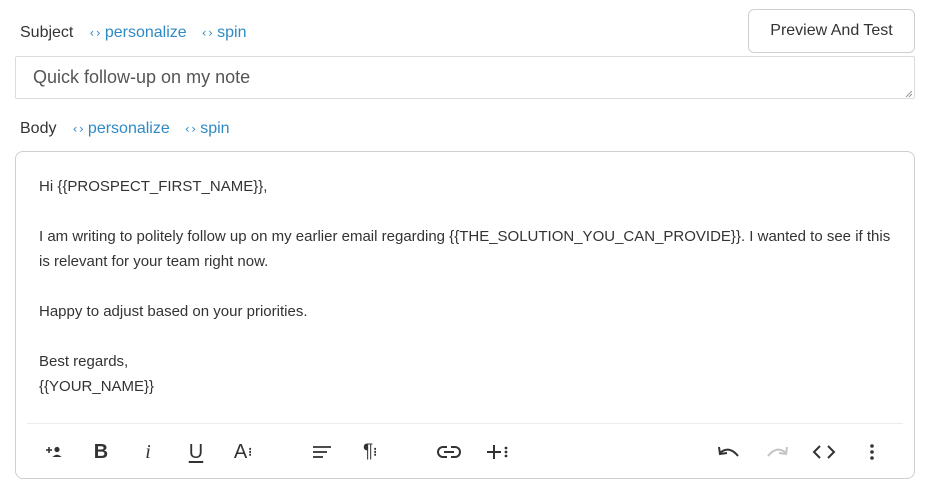 This screenshot has width=932, height=499. I want to click on insert-icon, so click(497, 452).